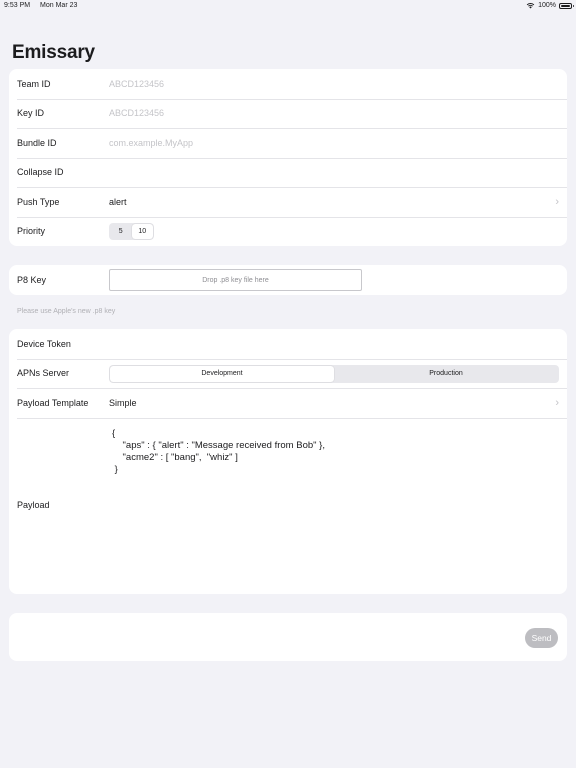  Describe the element at coordinates (288, 344) in the screenshot. I see `device-token-row: Device Token` at that location.